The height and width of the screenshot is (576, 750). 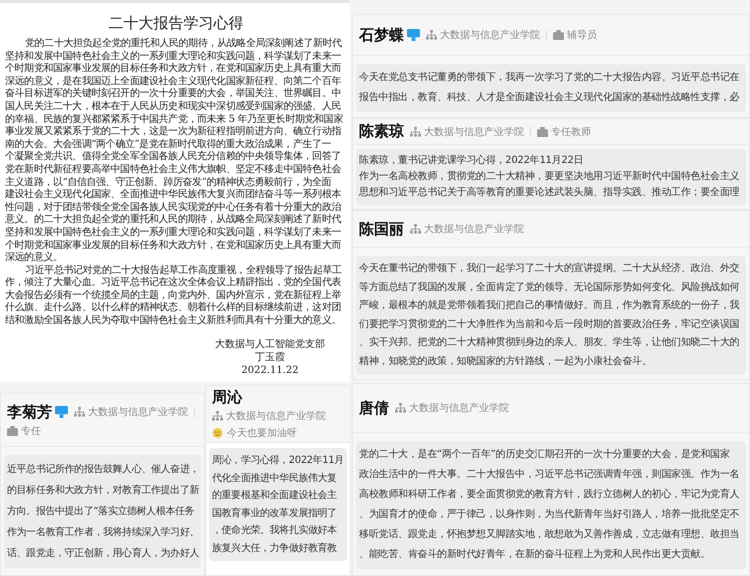 I want to click on paragraph: 习近平总书记对党的二十大报告起草工作高度重视，全程领导了报告起草工 作，倾注了大量心血。习近平总书记在这次全体会议上精辟指出，党的全国代表 大会报告必须有一个统揽全局的主题，向党内外、国内外宣示，党在新征程上举 什么旗、走什么路、以什么样的精神状态、朝着什么样的目标继续前进，这对团 结和激励全国各族人民为夺取中国特色社会主义新胜利而具有十分重大的意义。, so click(x=174, y=296).